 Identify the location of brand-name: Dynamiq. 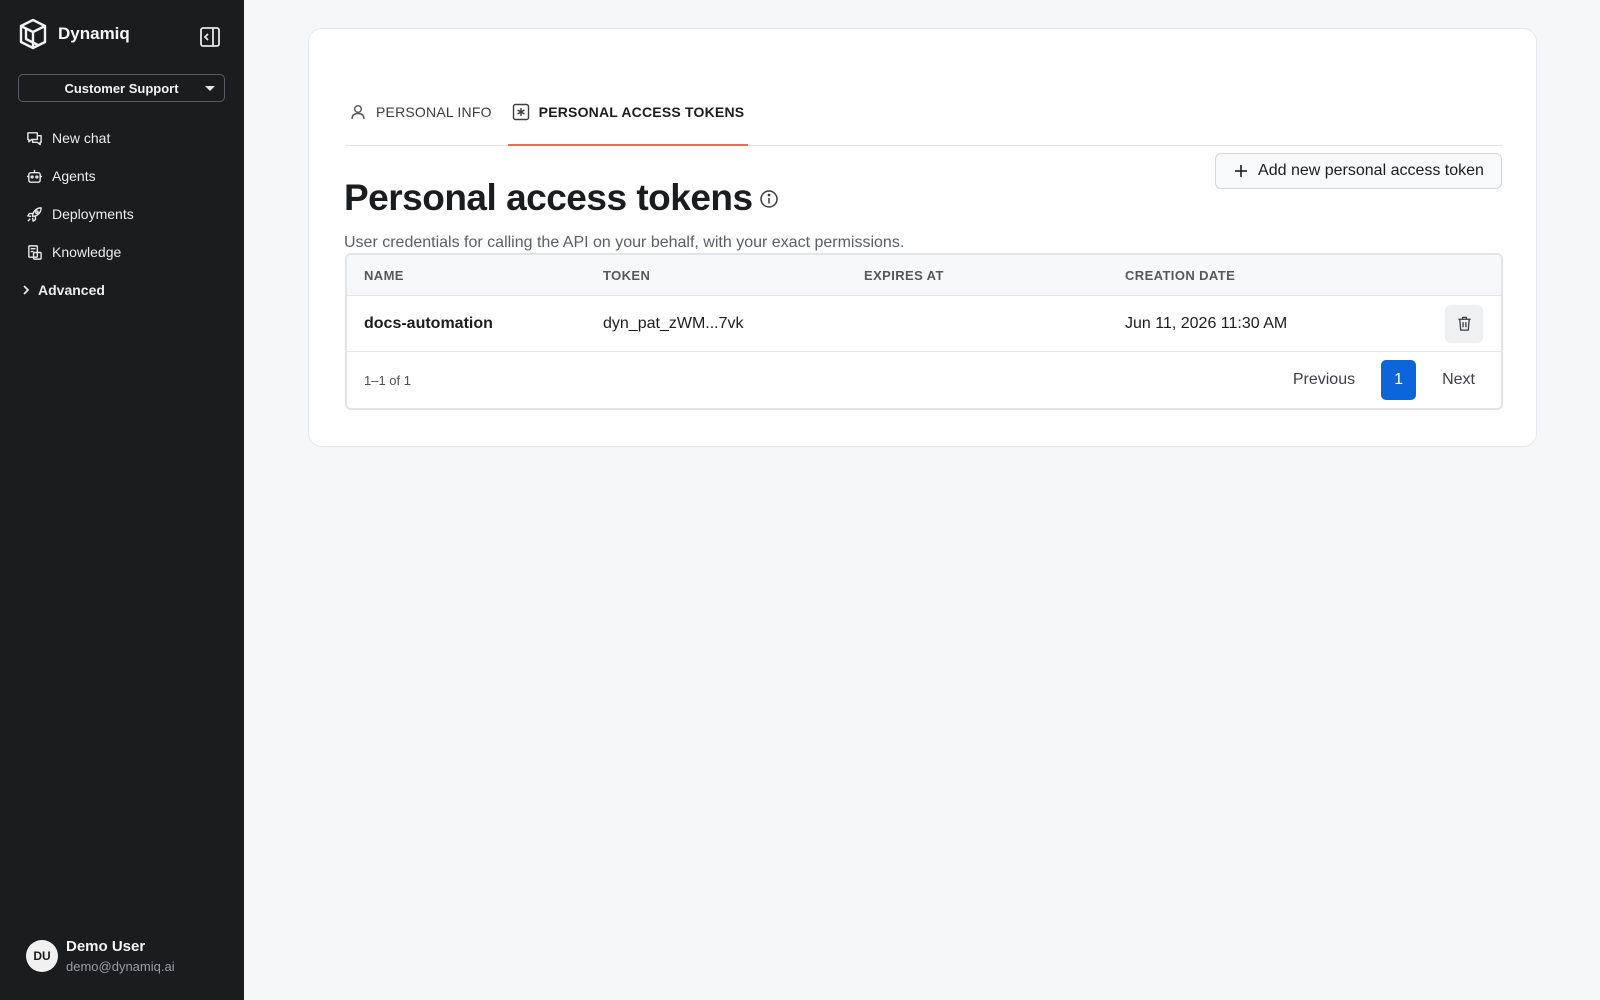
(94, 33).